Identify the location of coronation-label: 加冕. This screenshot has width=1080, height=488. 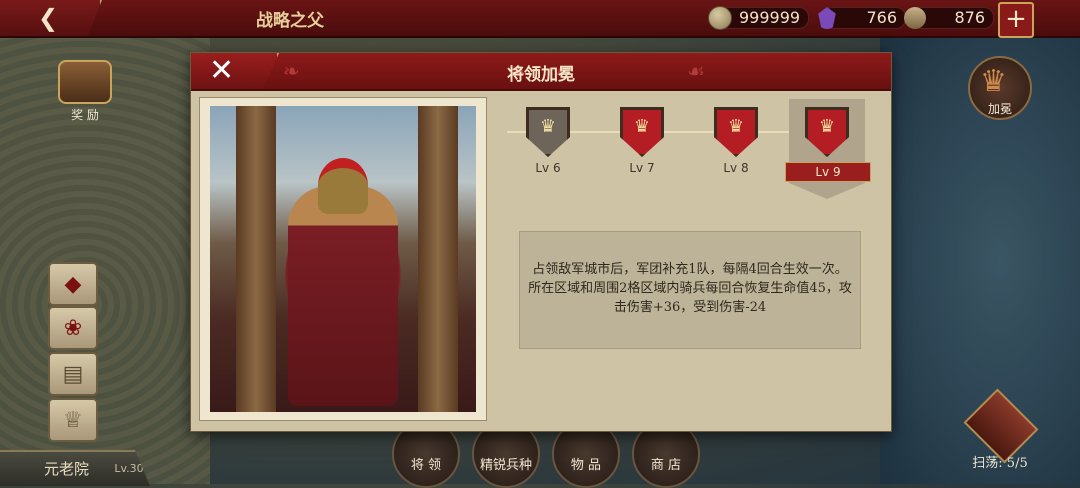
(999, 109).